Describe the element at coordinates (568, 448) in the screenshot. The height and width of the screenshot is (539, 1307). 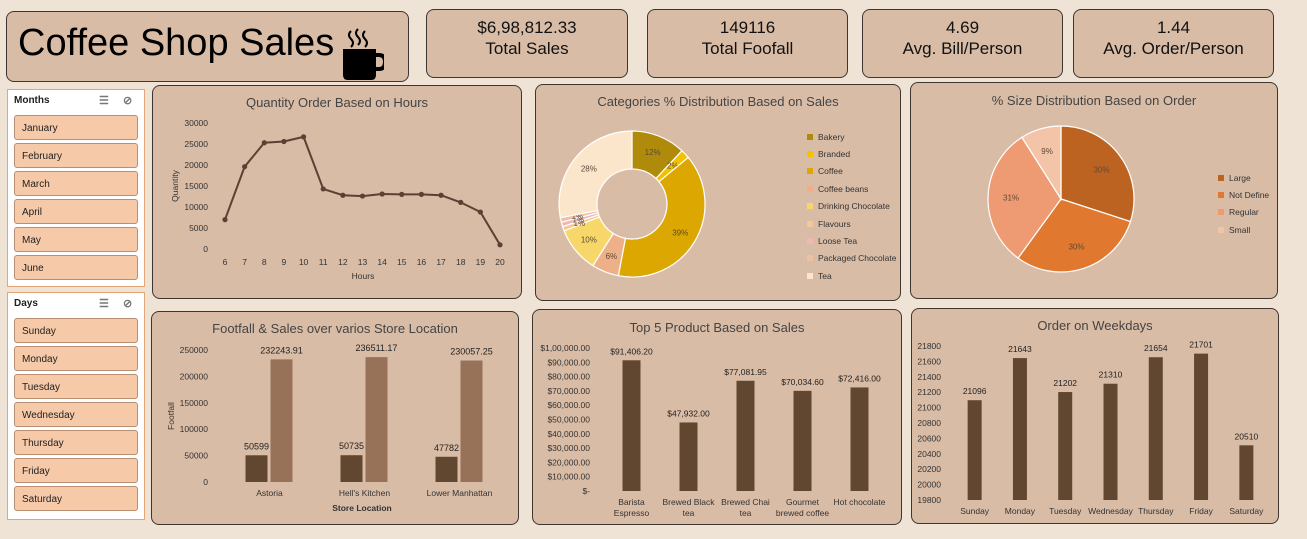
I see `y-tick-label: $30,000.00` at that location.